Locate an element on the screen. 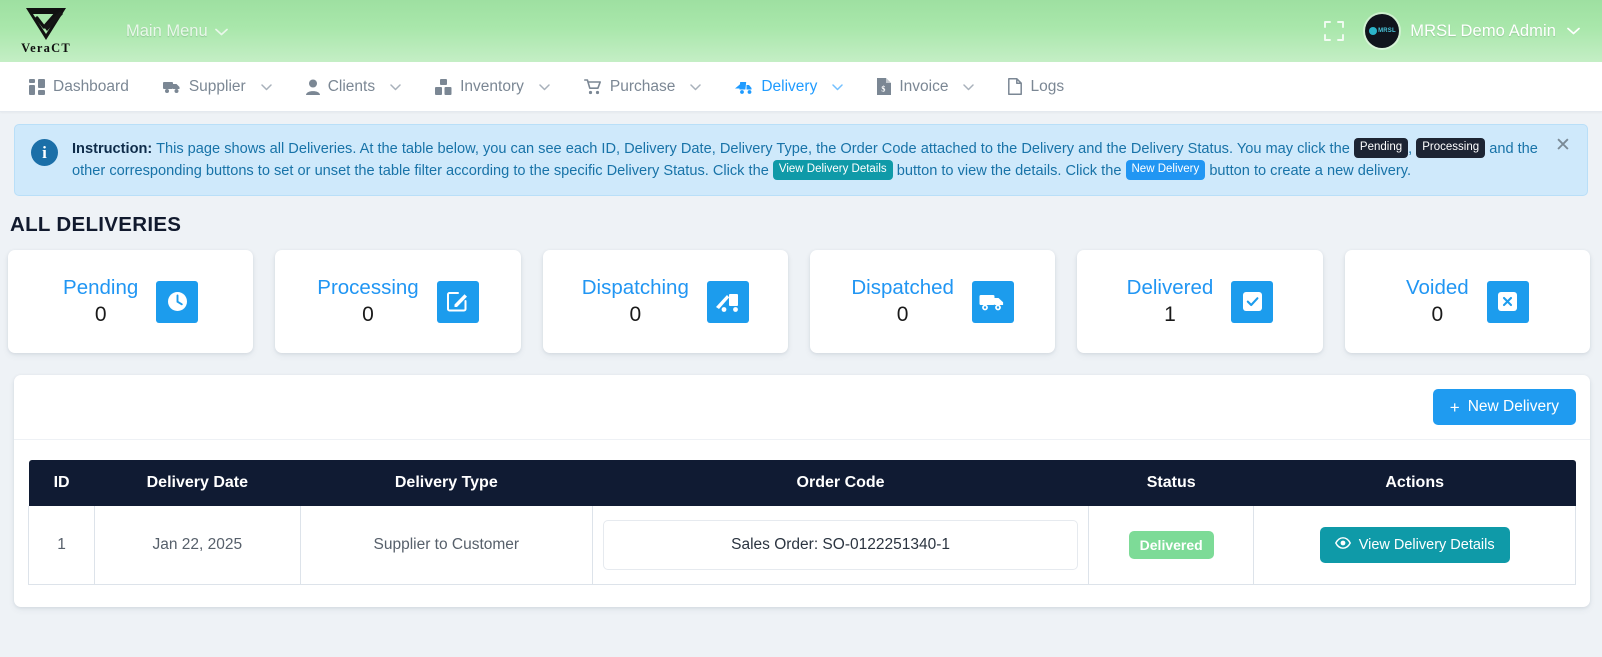 This screenshot has height=657, width=1602. fullscreen-expand-icon is located at coordinates (1334, 31).